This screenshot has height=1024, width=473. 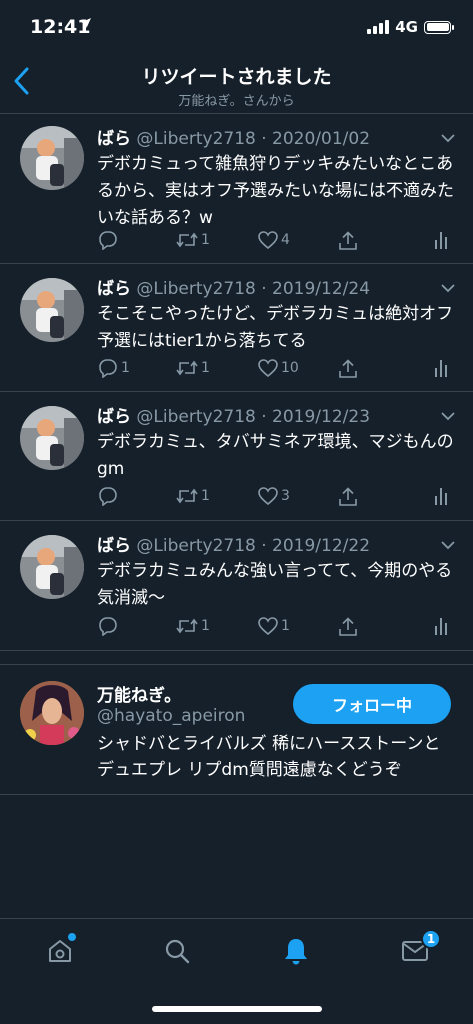 I want to click on reply-button: 1, so click(x=113, y=368).